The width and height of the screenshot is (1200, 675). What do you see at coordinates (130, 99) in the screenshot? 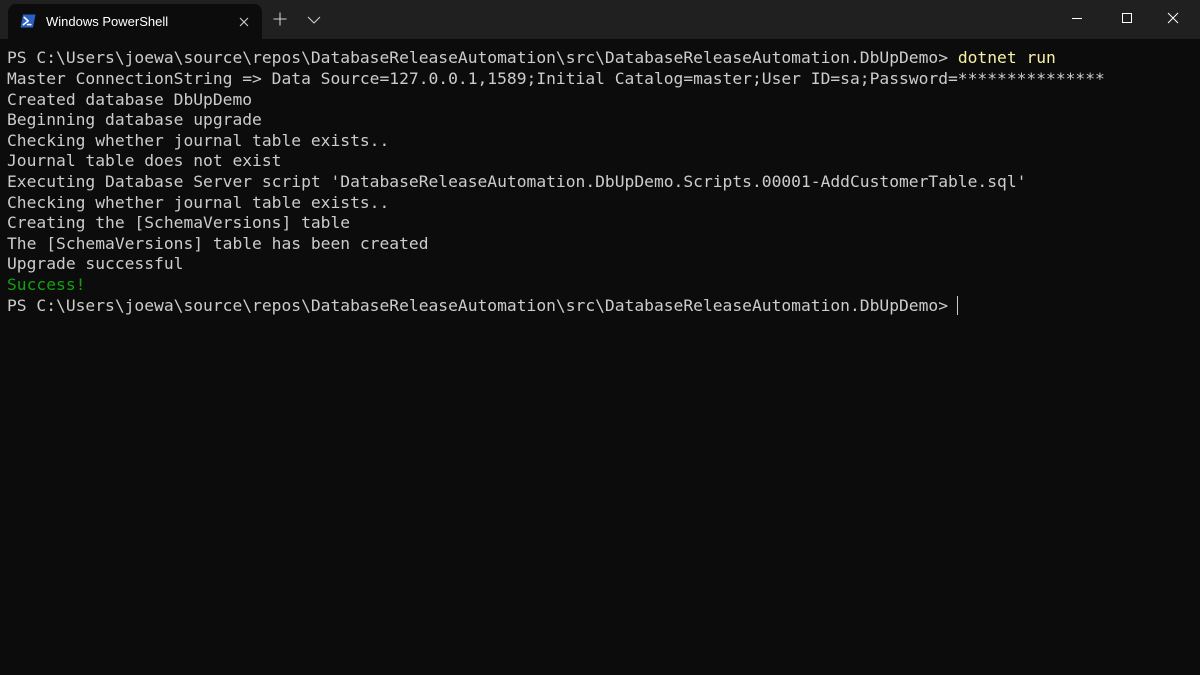
I see `output-line: Created database DbUpDemo` at bounding box center [130, 99].